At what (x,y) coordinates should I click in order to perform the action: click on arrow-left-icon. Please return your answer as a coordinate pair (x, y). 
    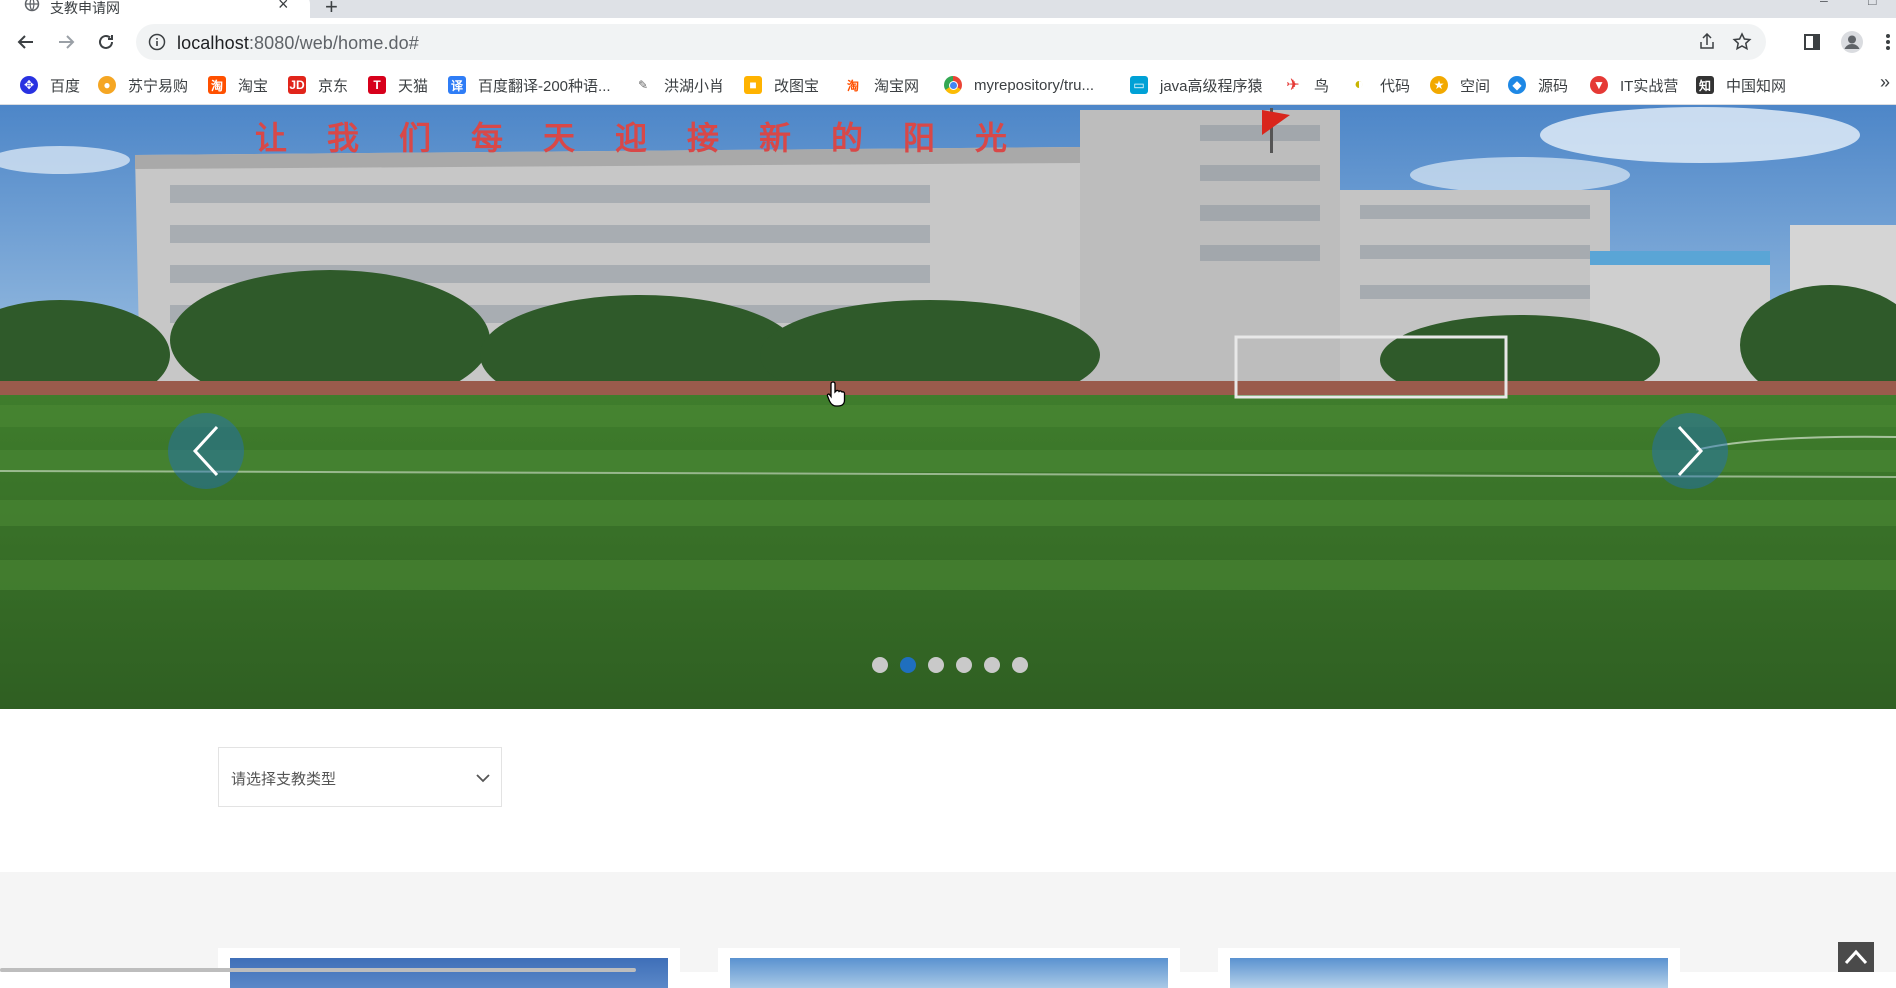
    Looking at the image, I should click on (25, 42).